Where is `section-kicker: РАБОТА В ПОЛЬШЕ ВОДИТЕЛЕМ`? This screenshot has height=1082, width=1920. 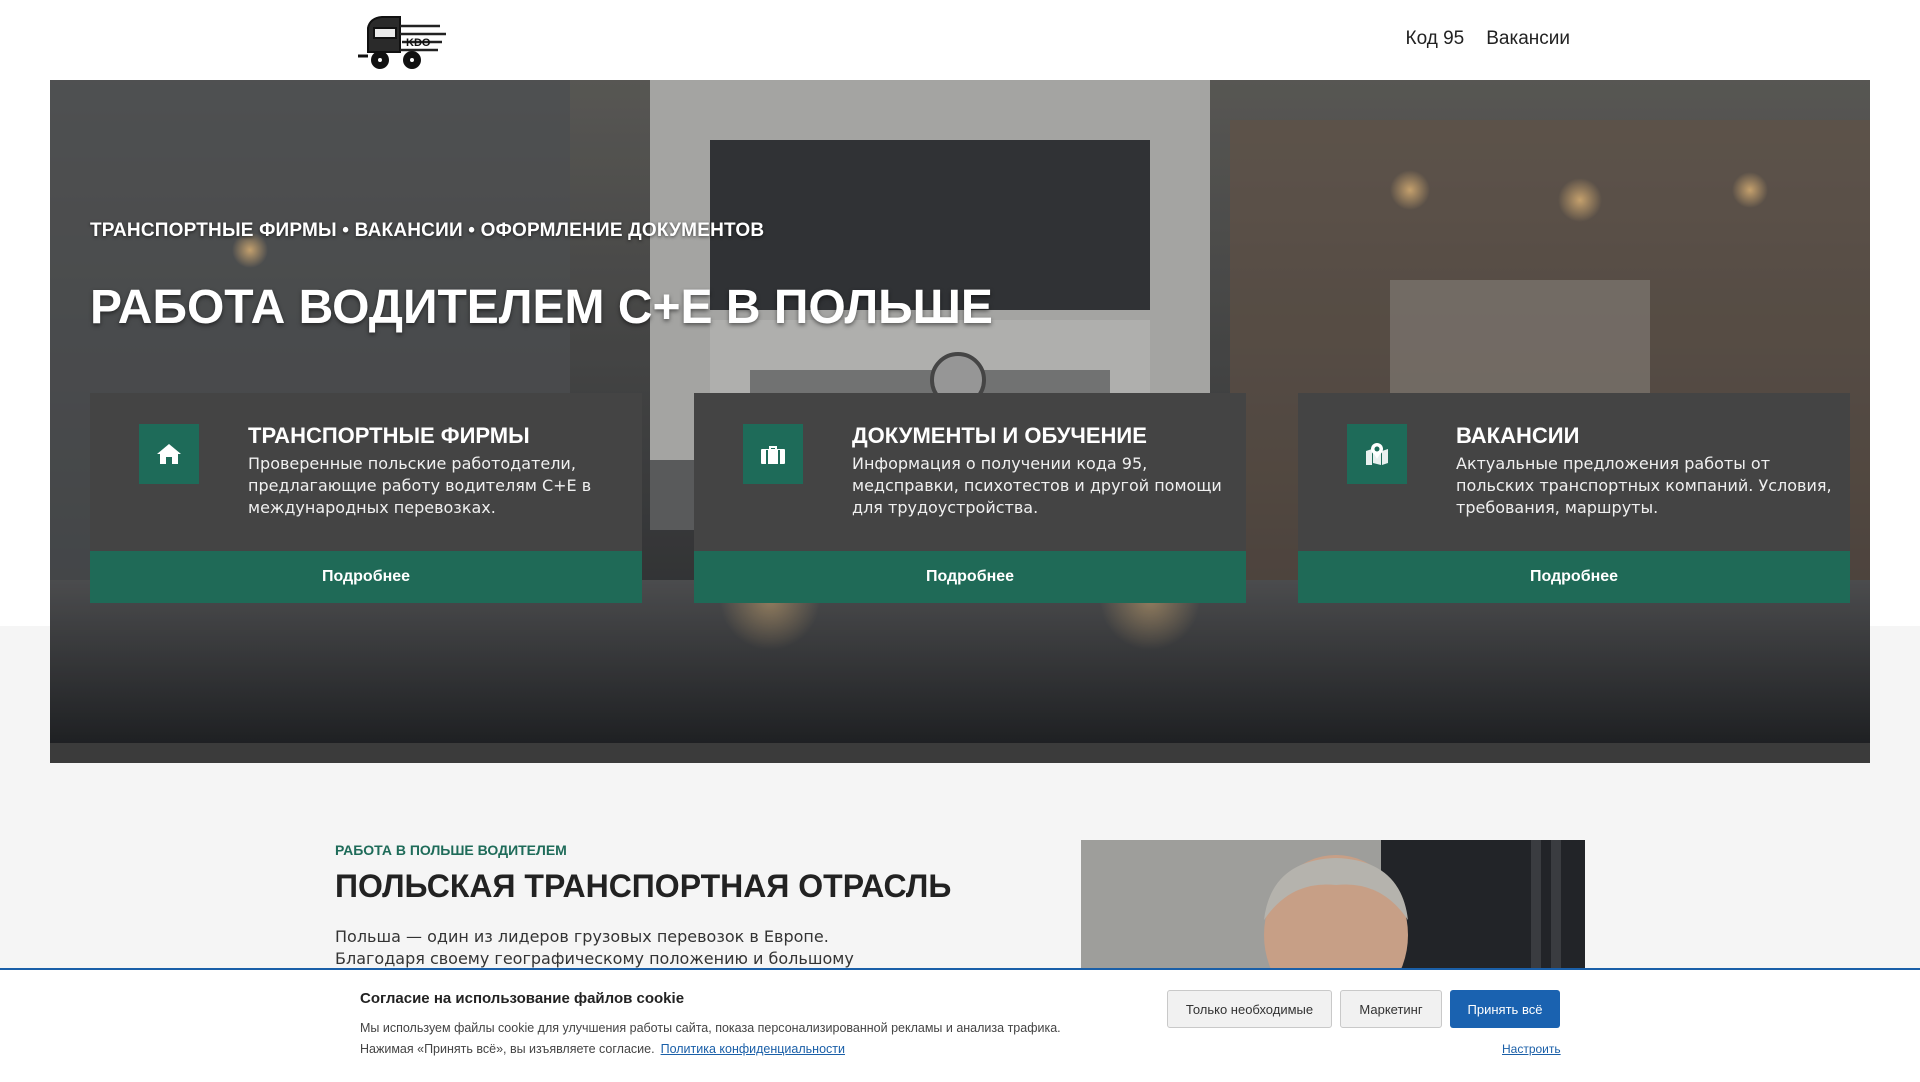 section-kicker: РАБОТА В ПОЛЬШЕ ВОДИТЕЛЕМ is located at coordinates (451, 850).